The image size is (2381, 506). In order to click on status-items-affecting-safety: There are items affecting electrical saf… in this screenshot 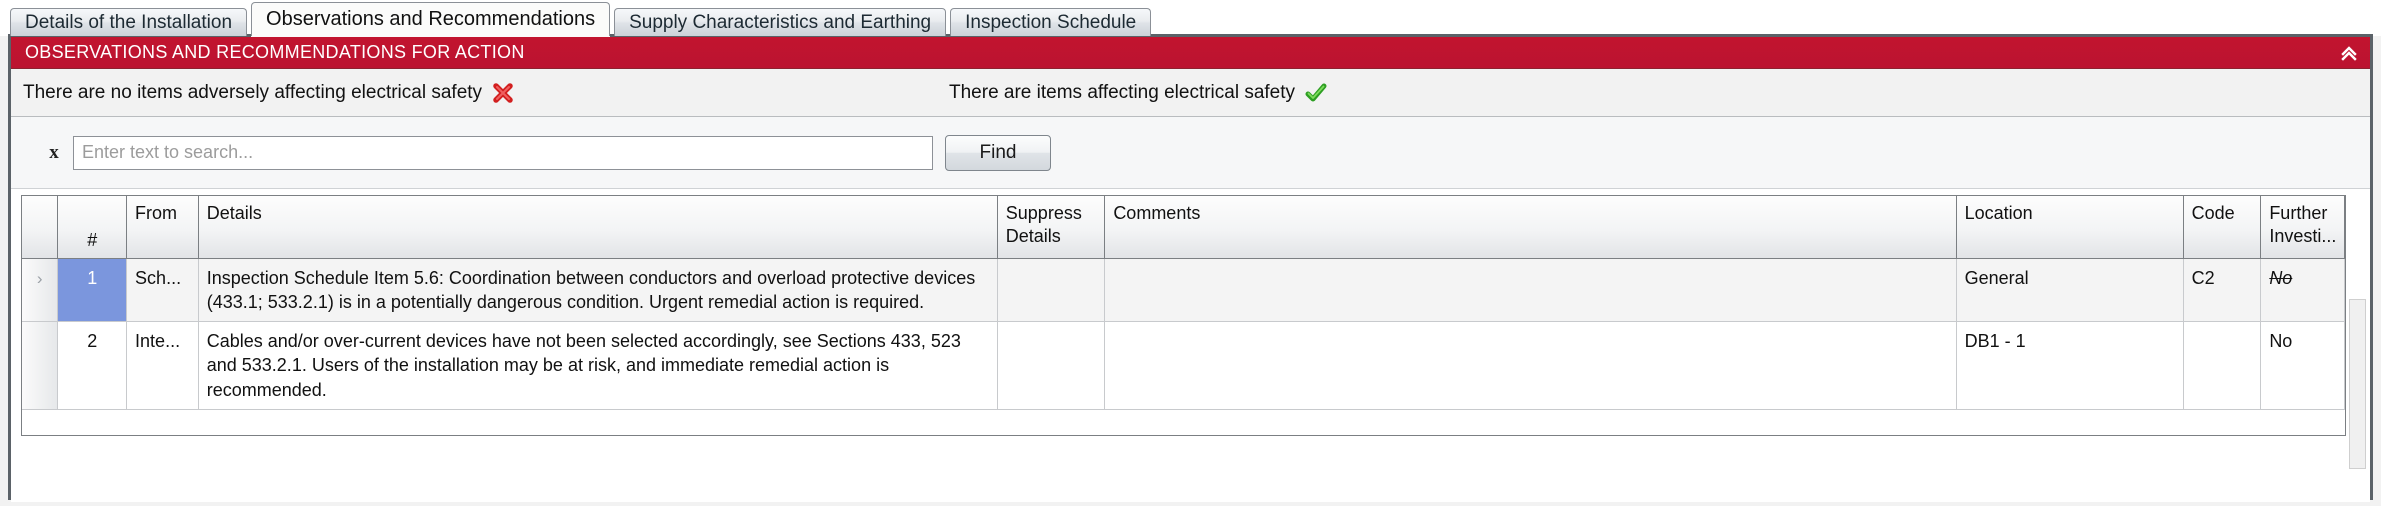, I will do `click(1138, 93)`.